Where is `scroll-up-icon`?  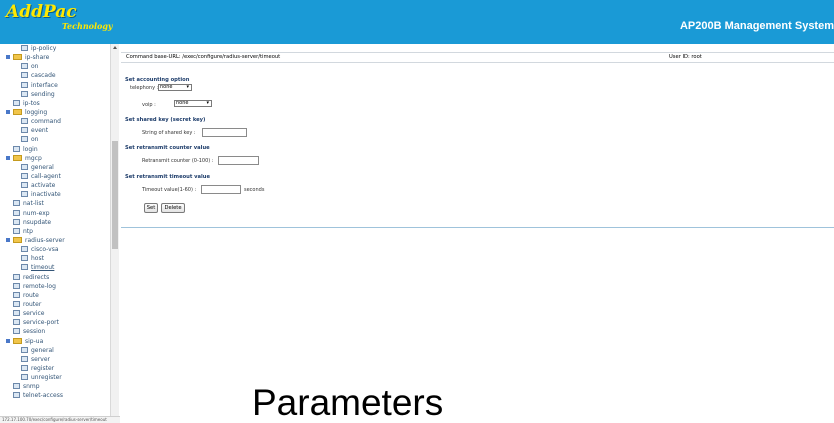 scroll-up-icon is located at coordinates (115, 47).